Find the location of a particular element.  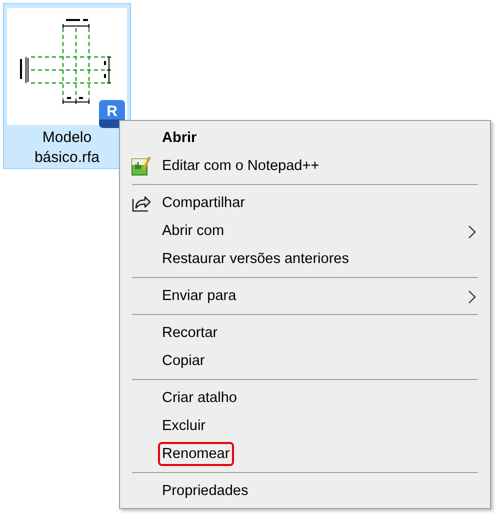

menu-item: Restaurar versões anteriores is located at coordinates (305, 259).